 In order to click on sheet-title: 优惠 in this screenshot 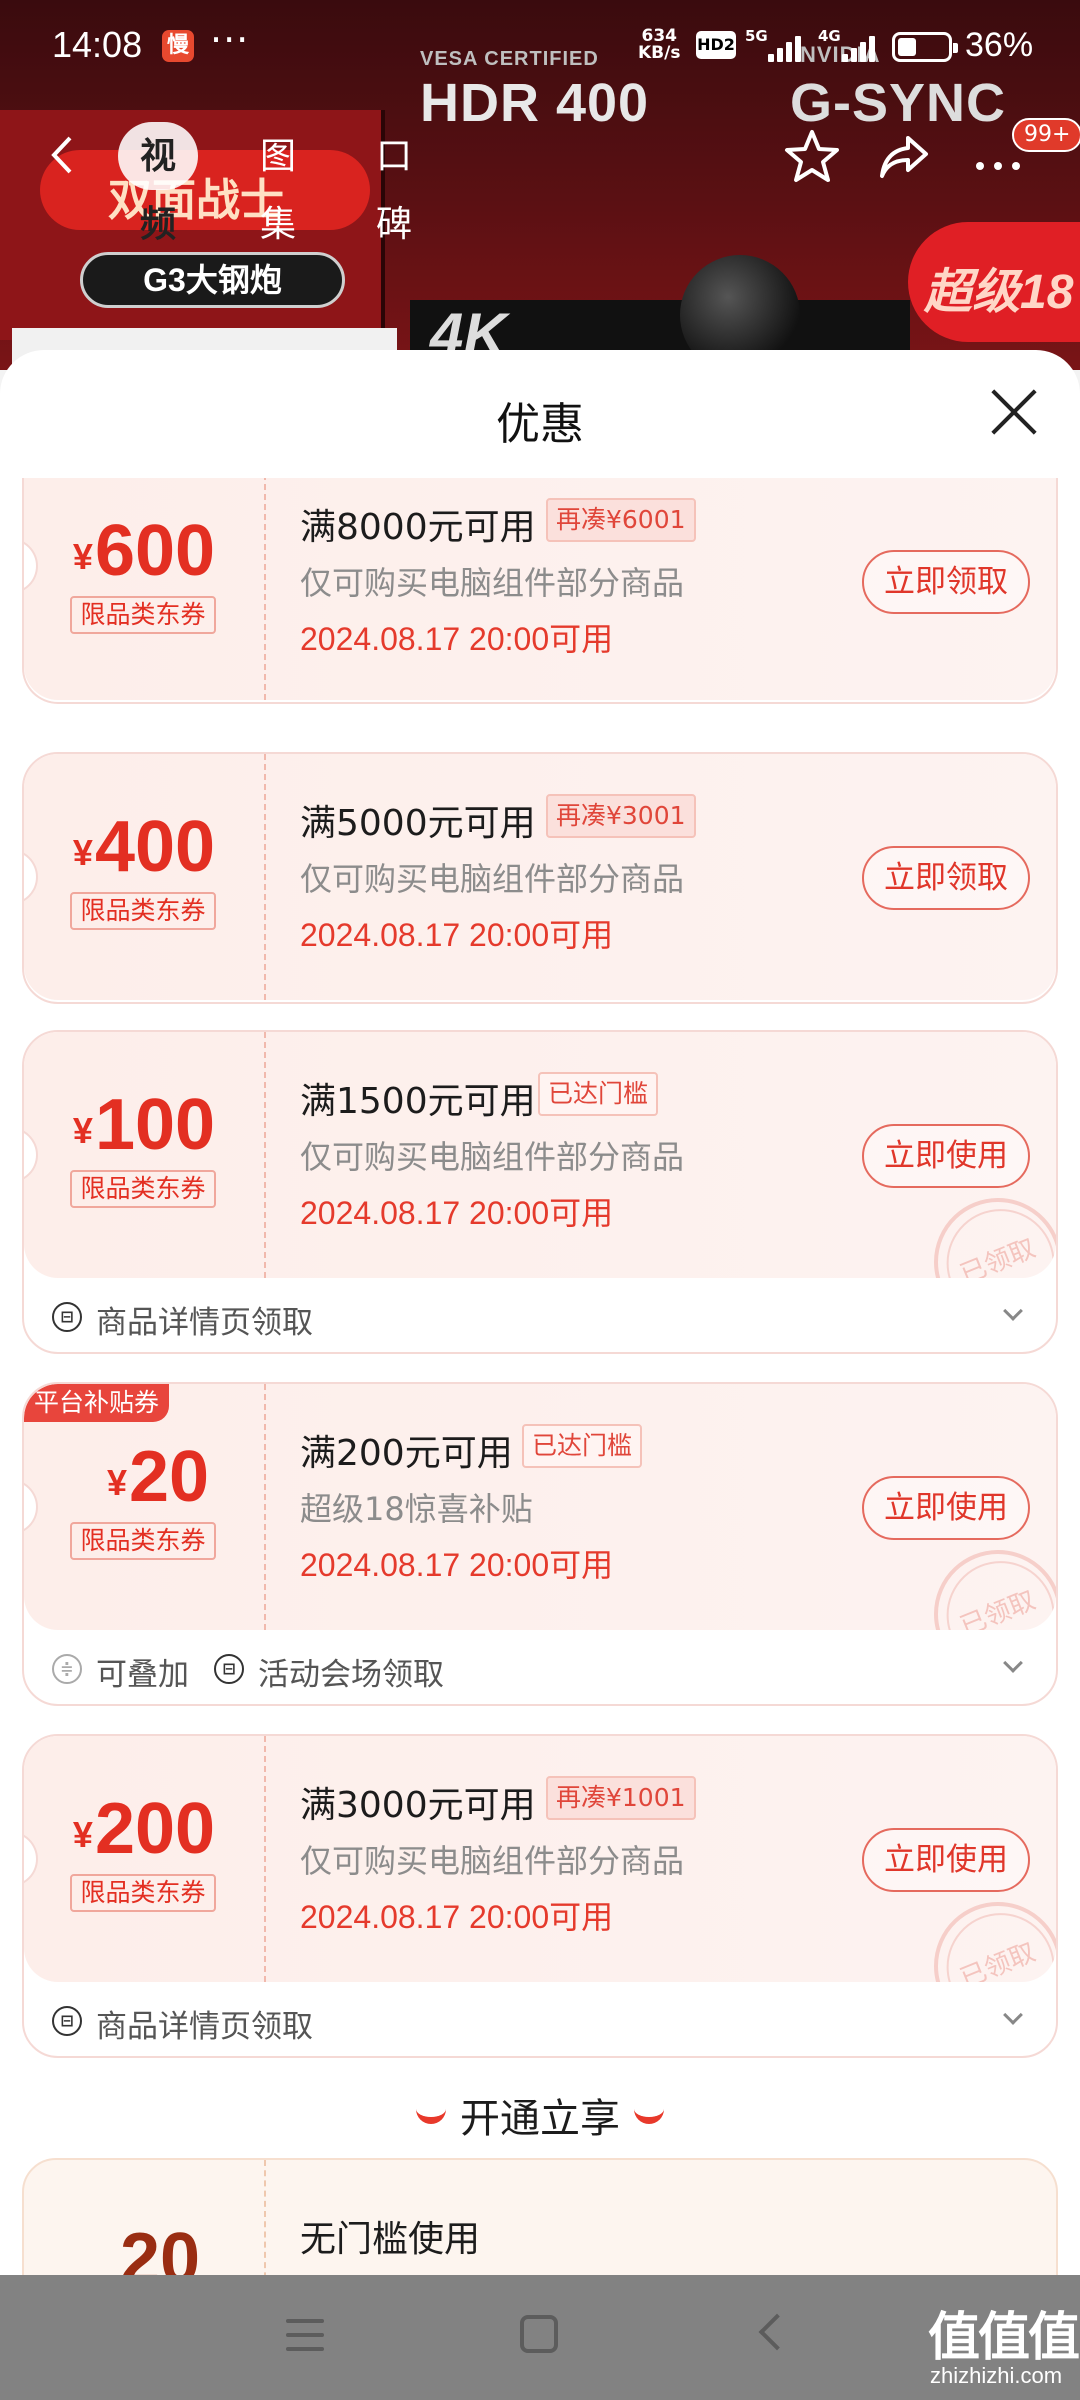, I will do `click(540, 424)`.